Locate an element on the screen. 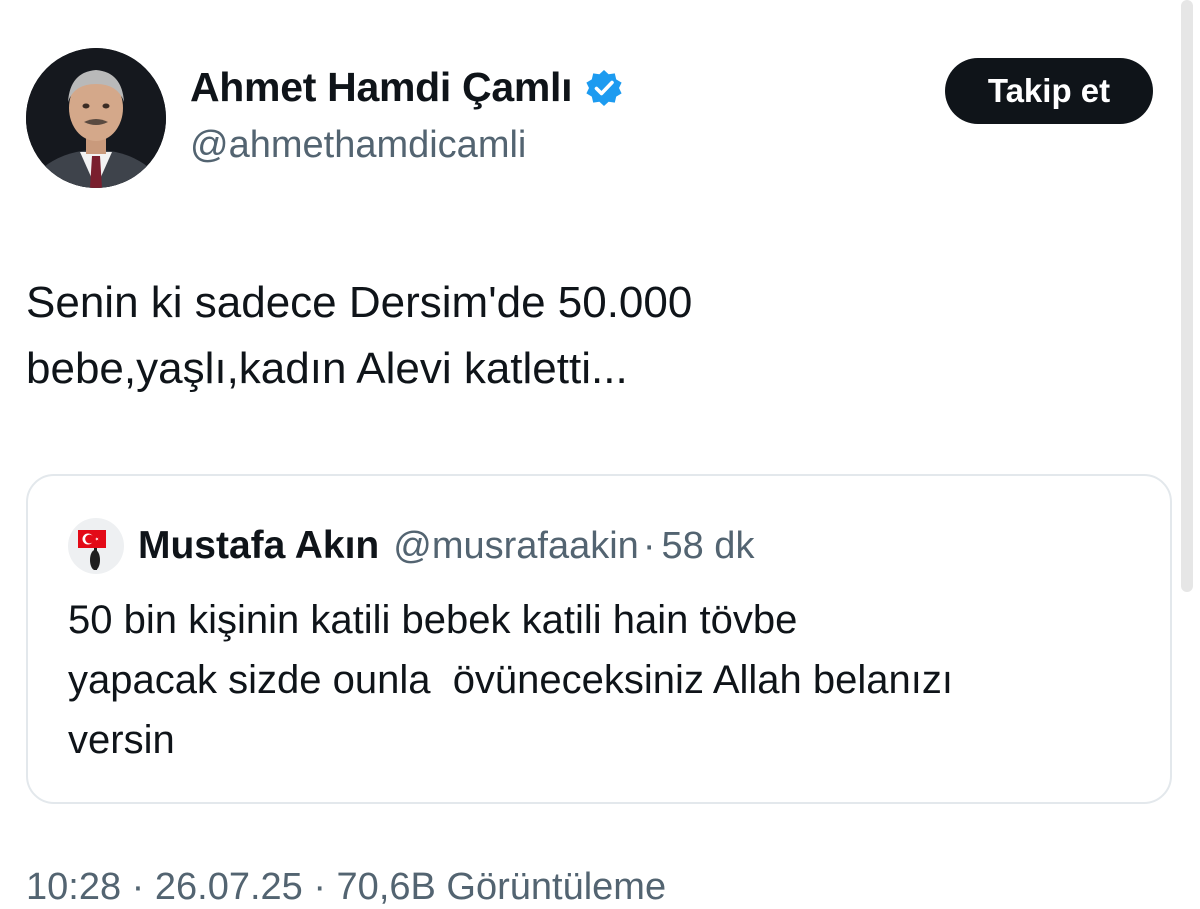 Image resolution: width=1200 pixels, height=909 pixels. quoted-author-avatar is located at coordinates (96, 546).